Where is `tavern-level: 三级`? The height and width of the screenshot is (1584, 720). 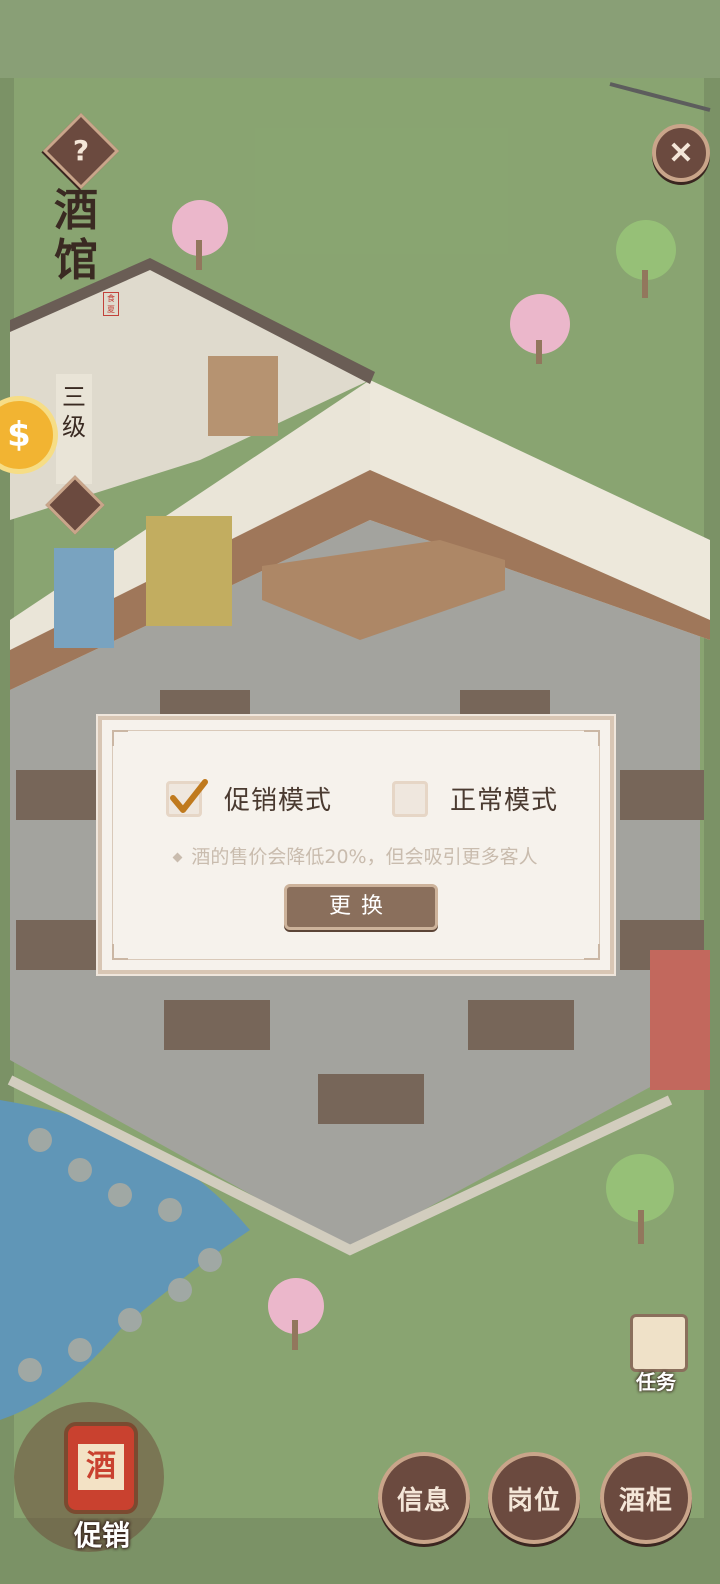
tavern-level: 三级 is located at coordinates (74, 429).